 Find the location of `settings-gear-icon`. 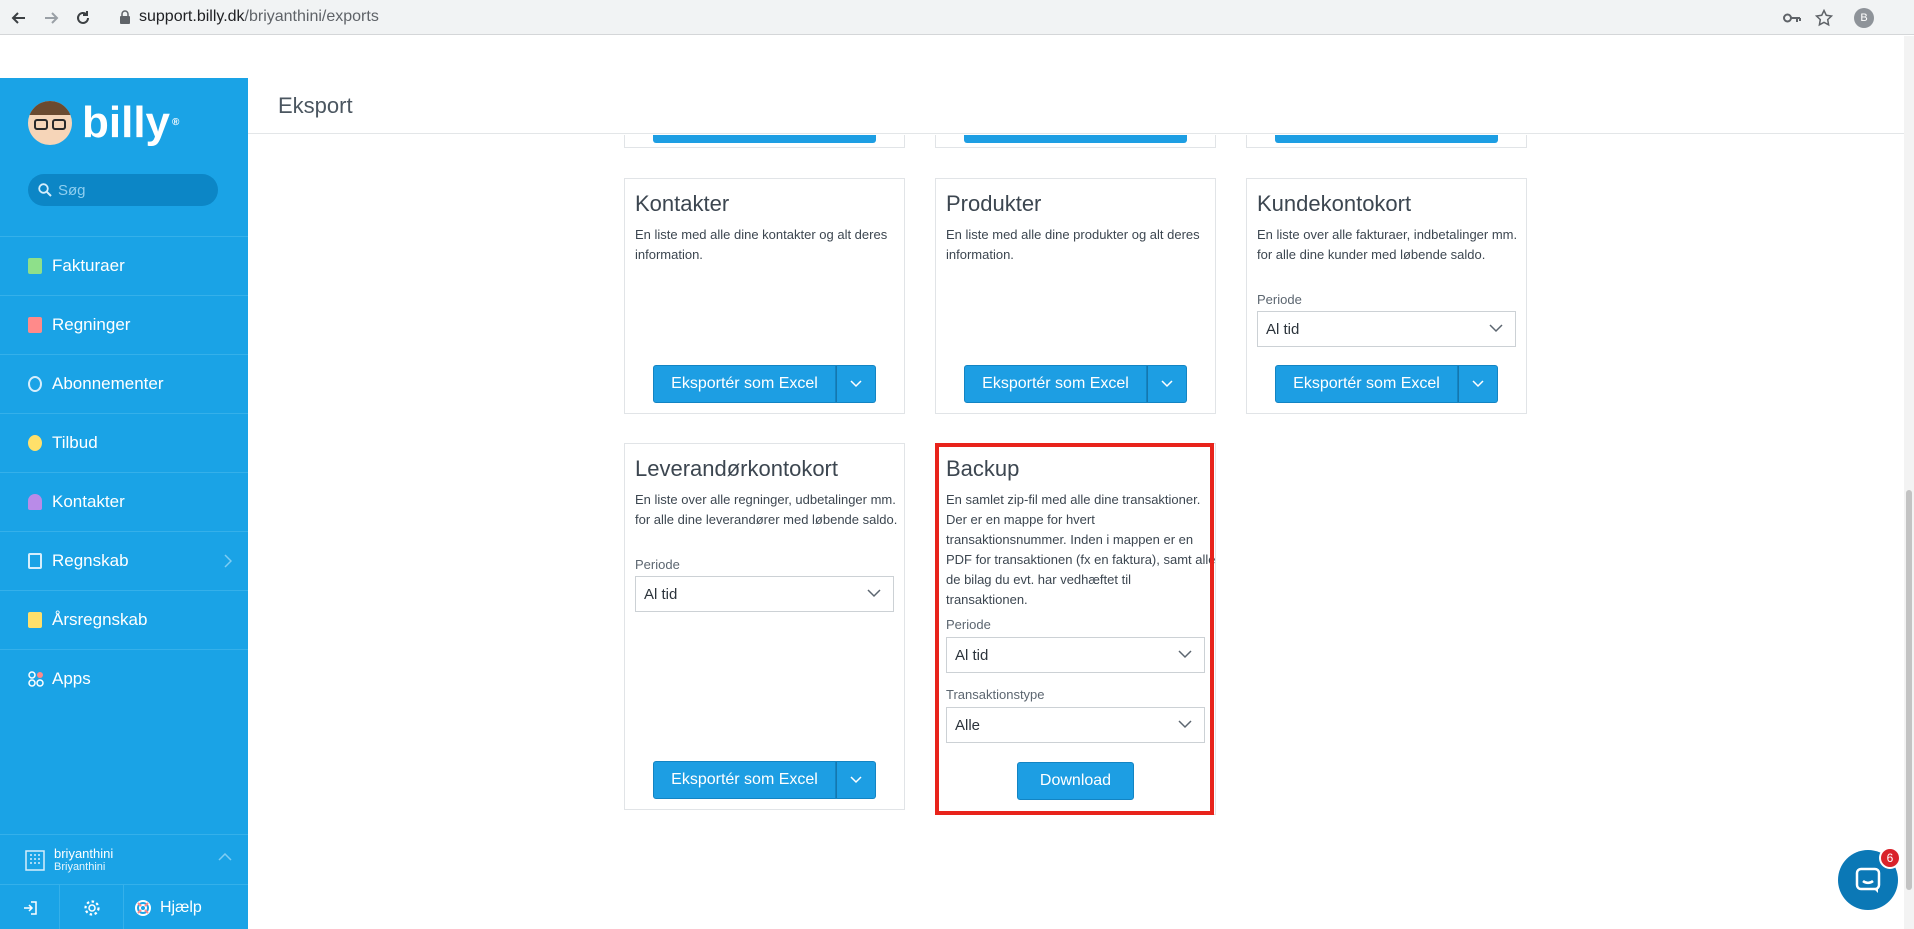

settings-gear-icon is located at coordinates (92, 907).